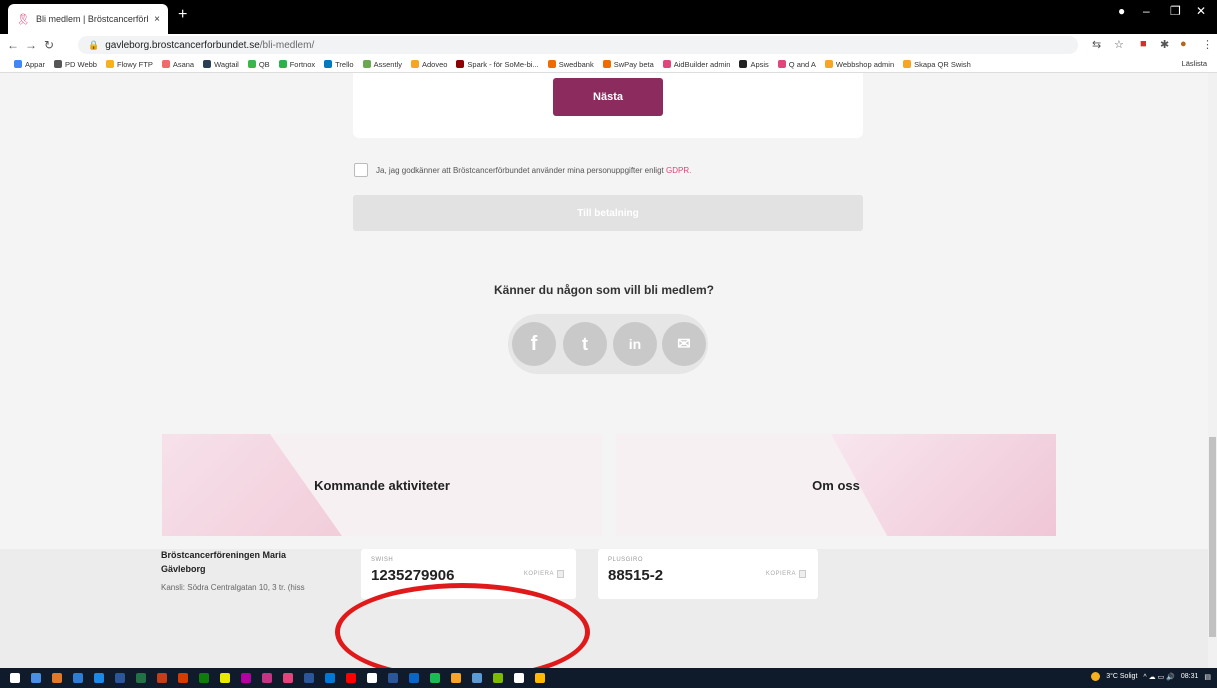 The width and height of the screenshot is (1217, 688). I want to click on about-us-card: Om oss, so click(836, 485).